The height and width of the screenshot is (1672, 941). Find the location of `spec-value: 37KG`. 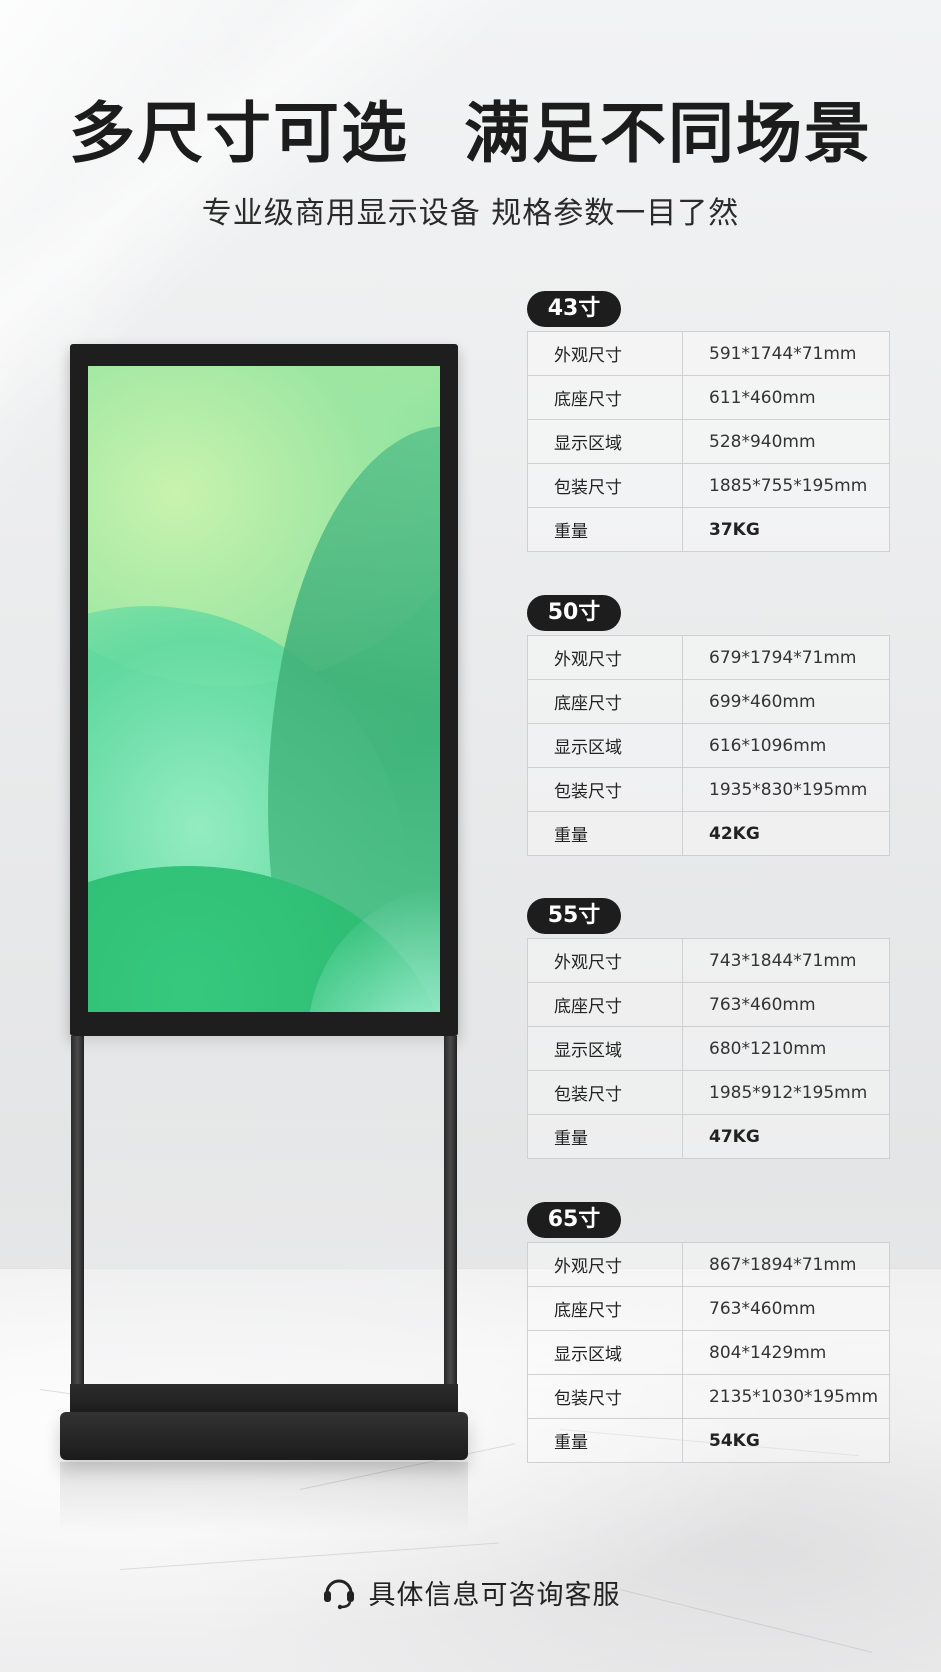

spec-value: 37KG is located at coordinates (786, 529).